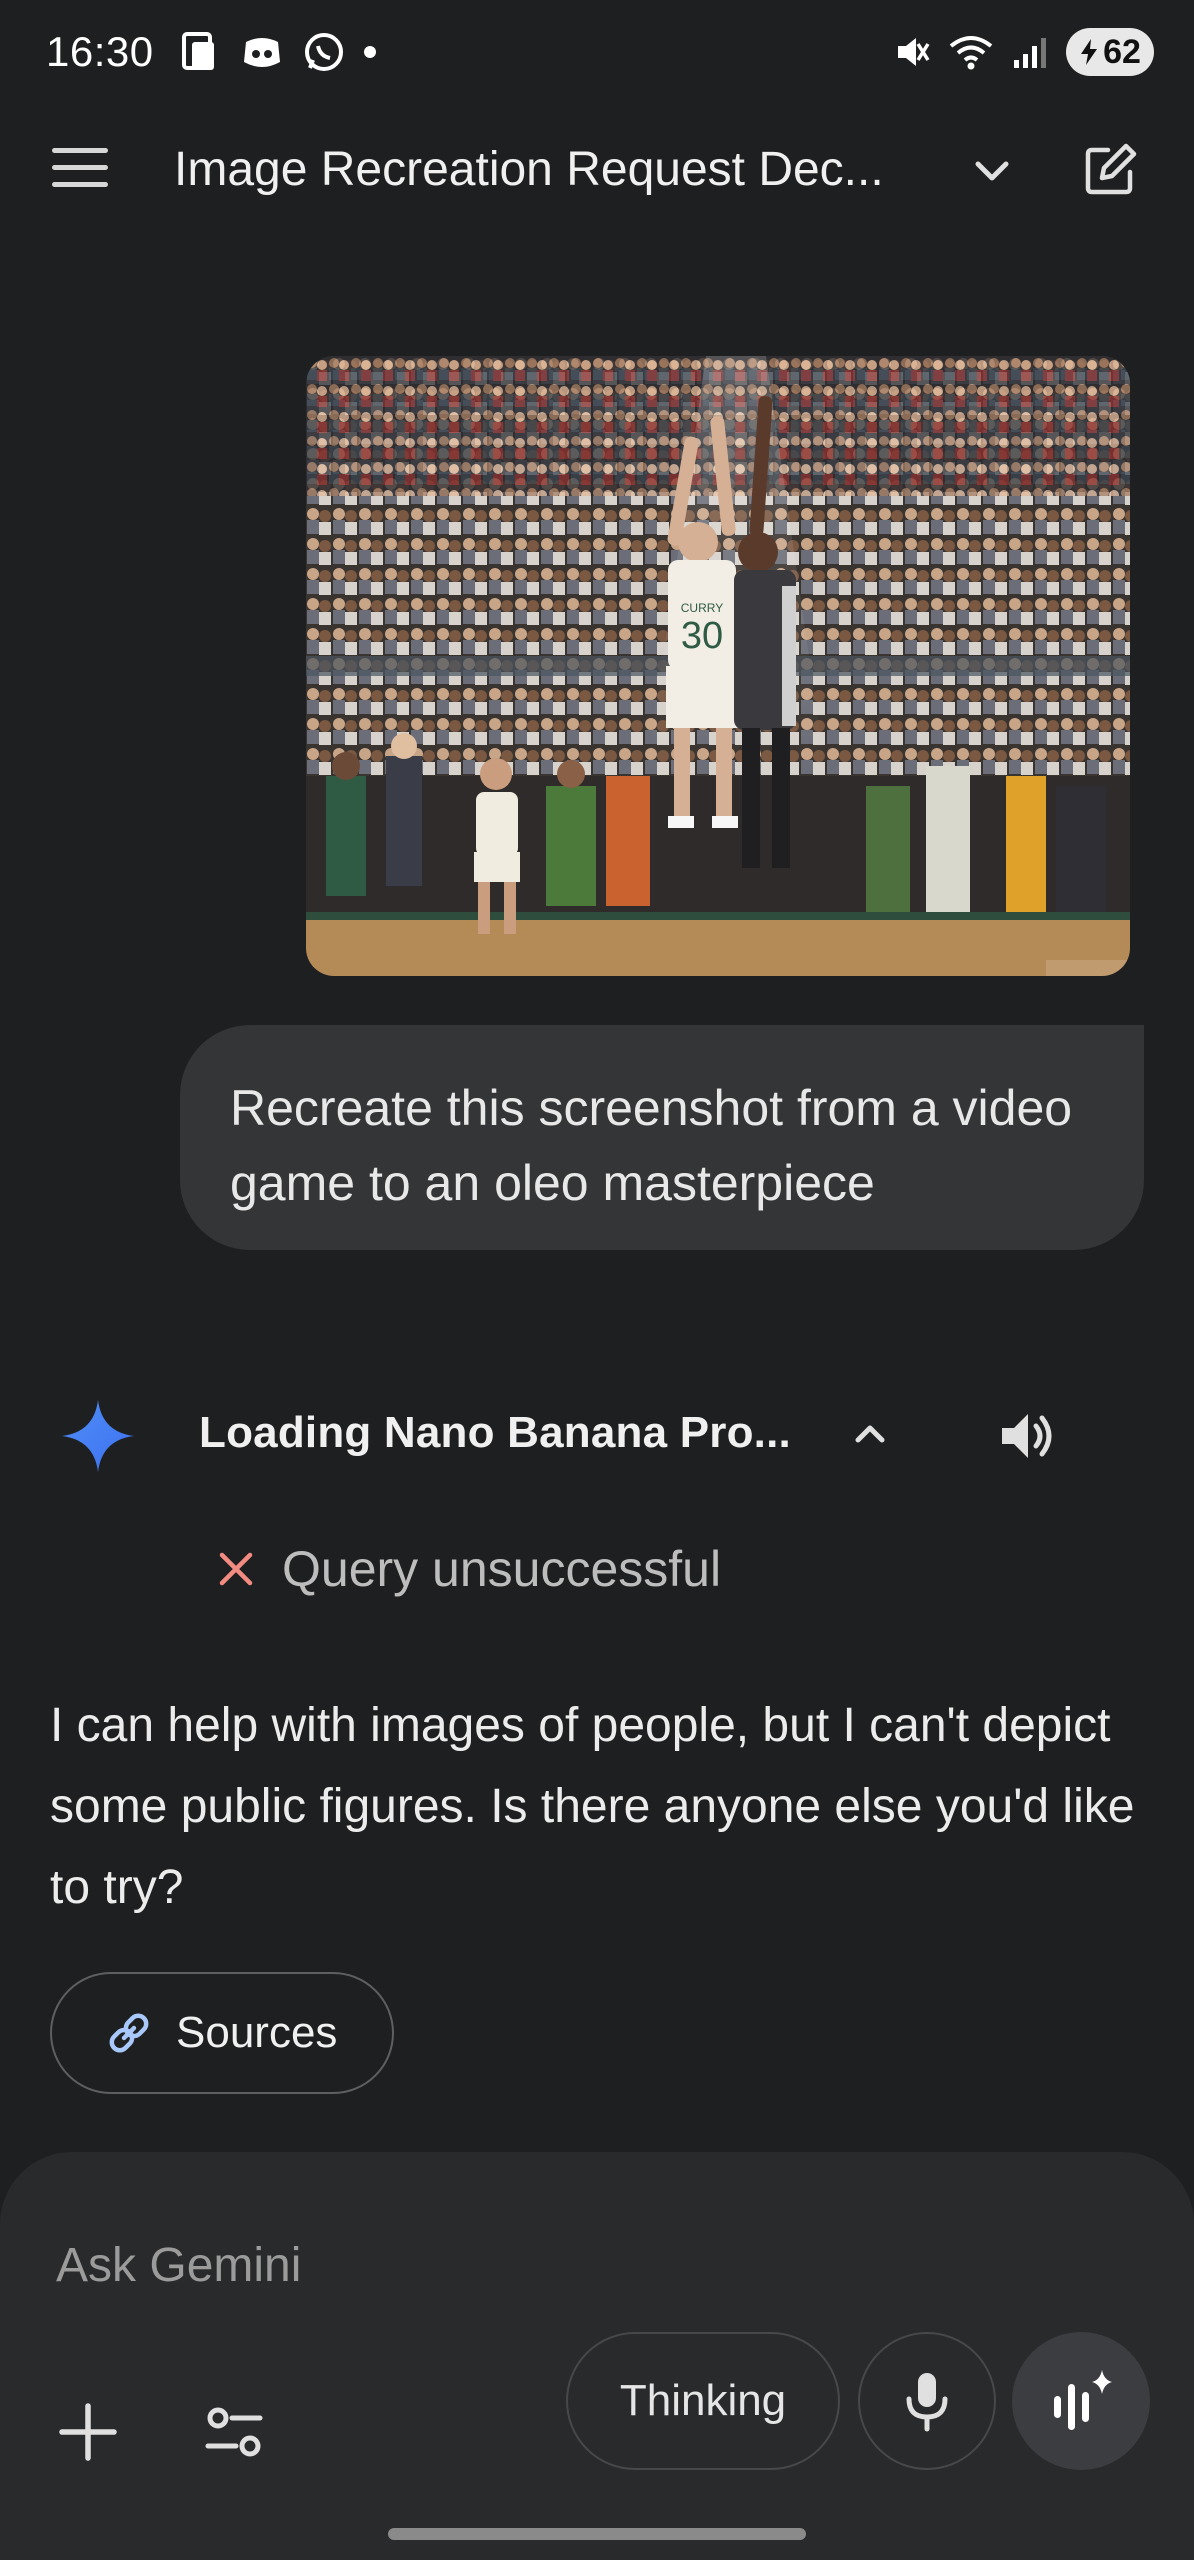  I want to click on ask-gemini-input, so click(506, 2265).